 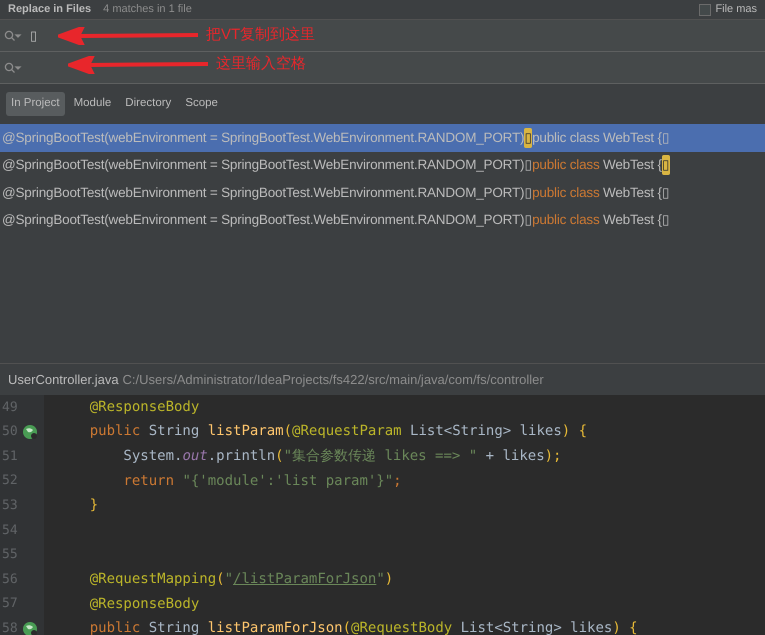 I want to click on annotation-text: 这里输入空格, so click(x=261, y=64).